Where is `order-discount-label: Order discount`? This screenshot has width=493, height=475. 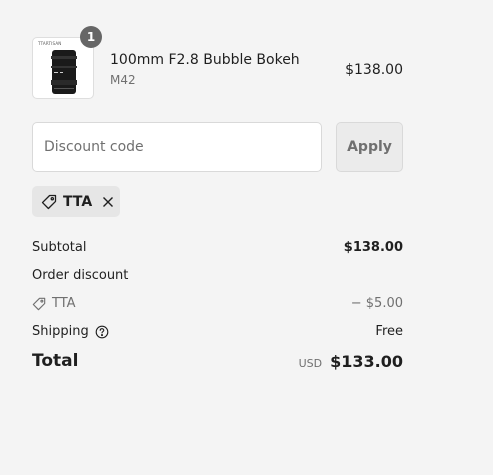 order-discount-label: Order discount is located at coordinates (80, 275).